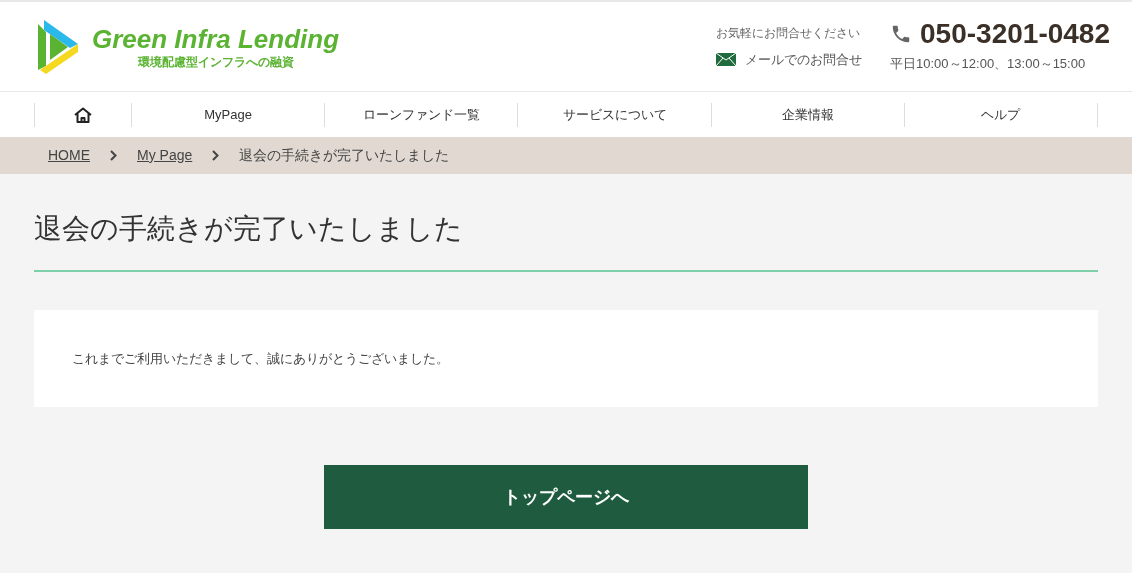  I want to click on nav-link: MyPage, so click(228, 114).